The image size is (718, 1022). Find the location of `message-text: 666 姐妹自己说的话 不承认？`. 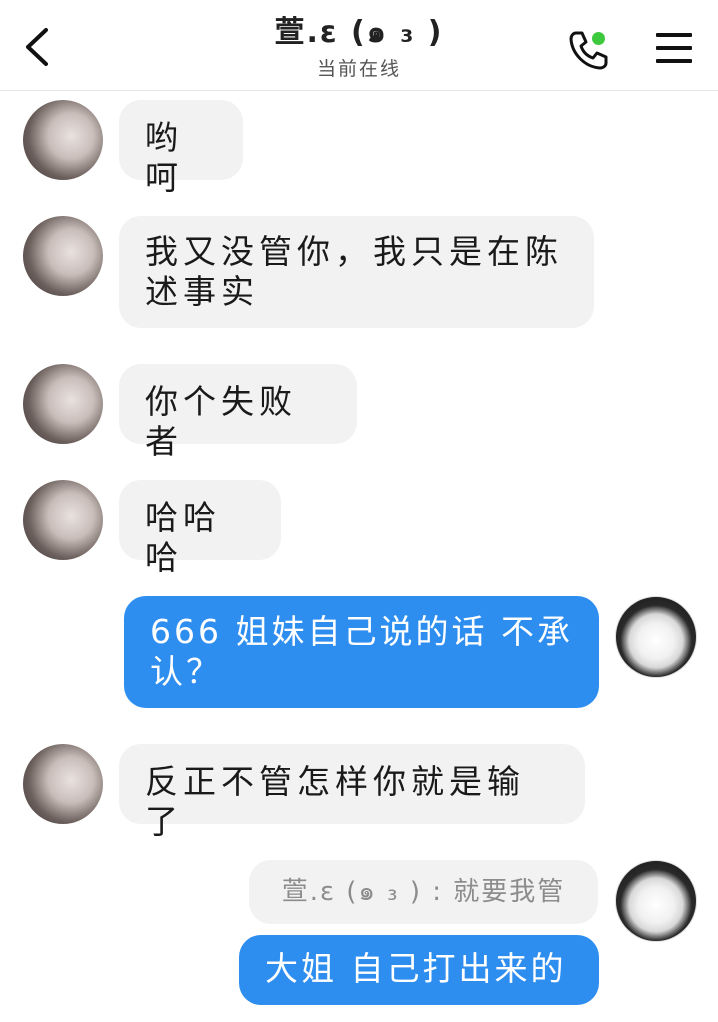

message-text: 666 姐妹自己说的话 不承认？ is located at coordinates (361, 651).